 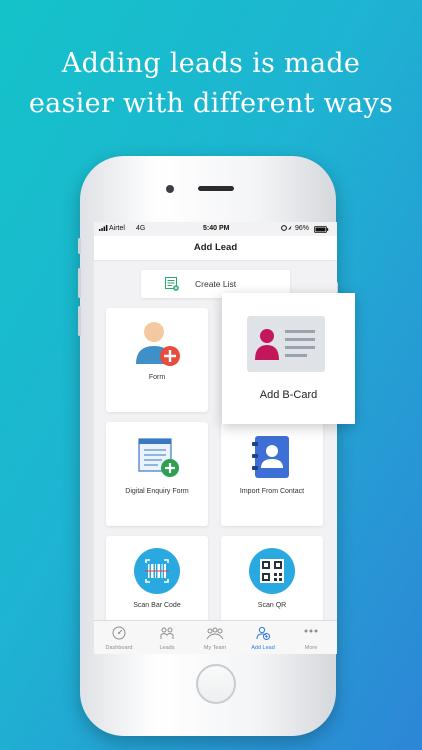 I want to click on page-title: Add Lead, so click(x=215, y=247).